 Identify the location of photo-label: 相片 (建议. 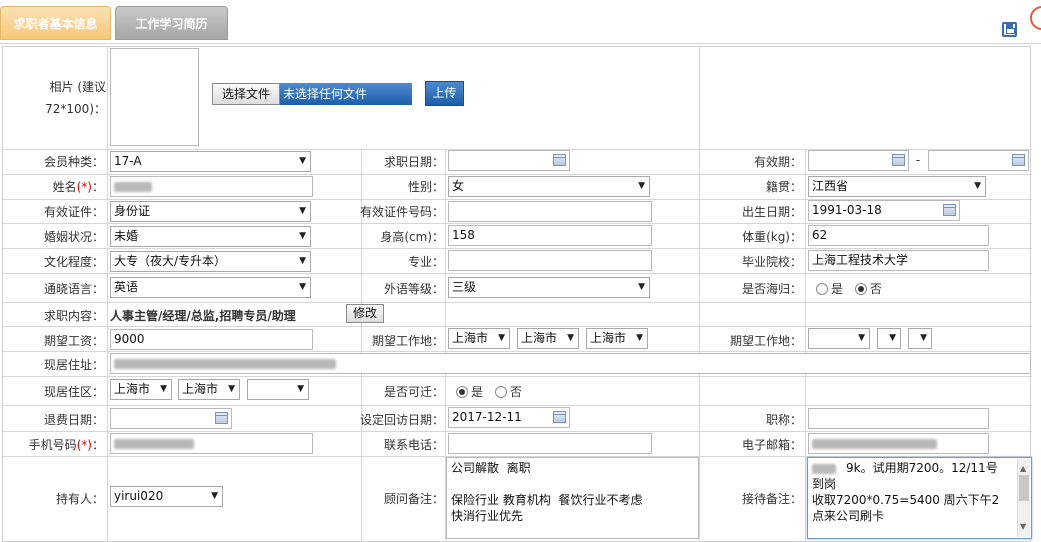
(78, 87).